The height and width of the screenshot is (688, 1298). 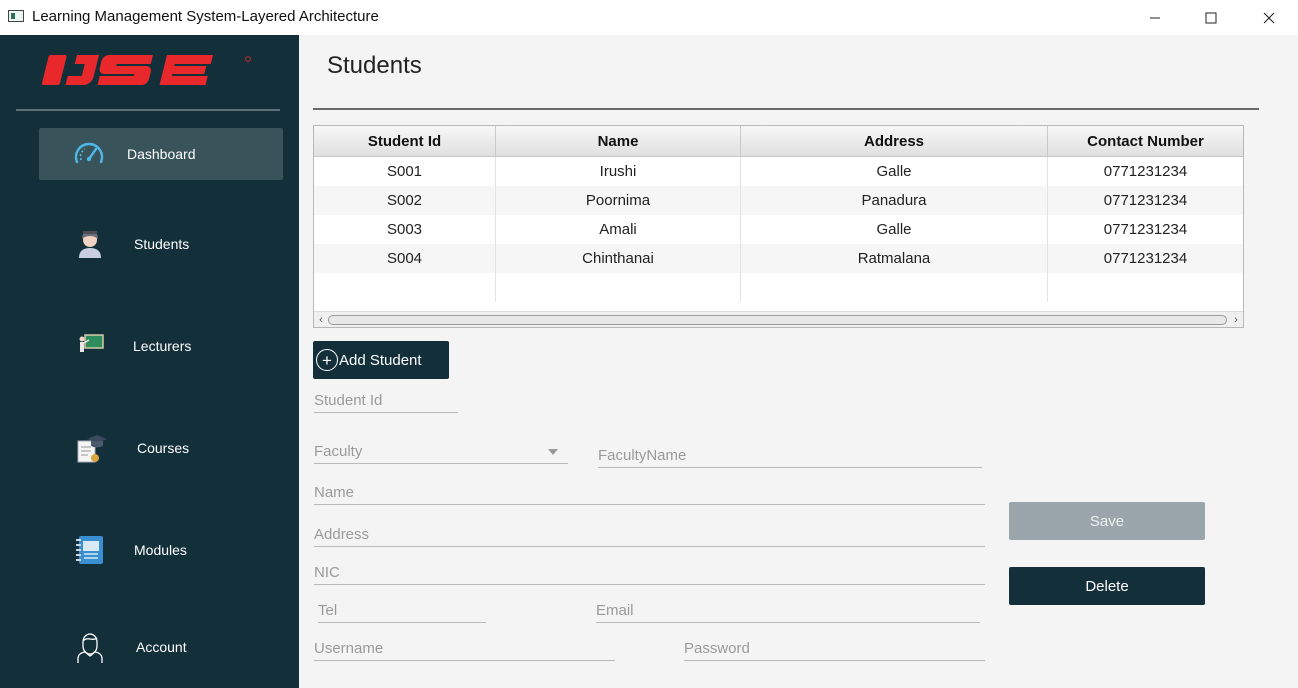 I want to click on table-row: S001 Irushi Galle 0771231234, so click(x=778, y=171).